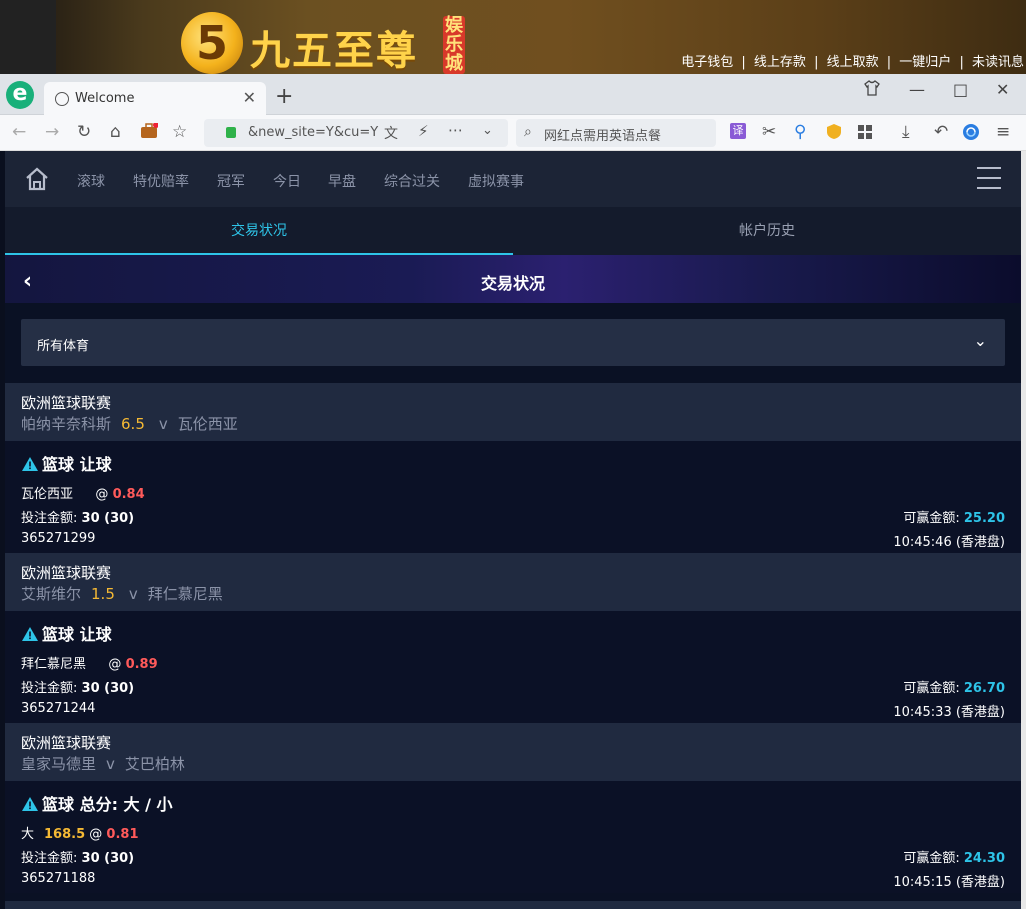 The height and width of the screenshot is (909, 1026). I want to click on home-team: 帕纳辛奈科斯, so click(66, 424).